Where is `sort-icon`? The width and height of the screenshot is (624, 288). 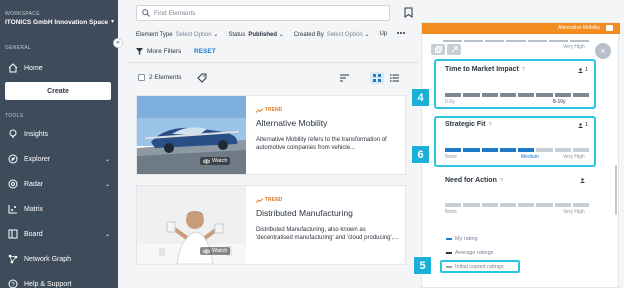 sort-icon is located at coordinates (344, 78).